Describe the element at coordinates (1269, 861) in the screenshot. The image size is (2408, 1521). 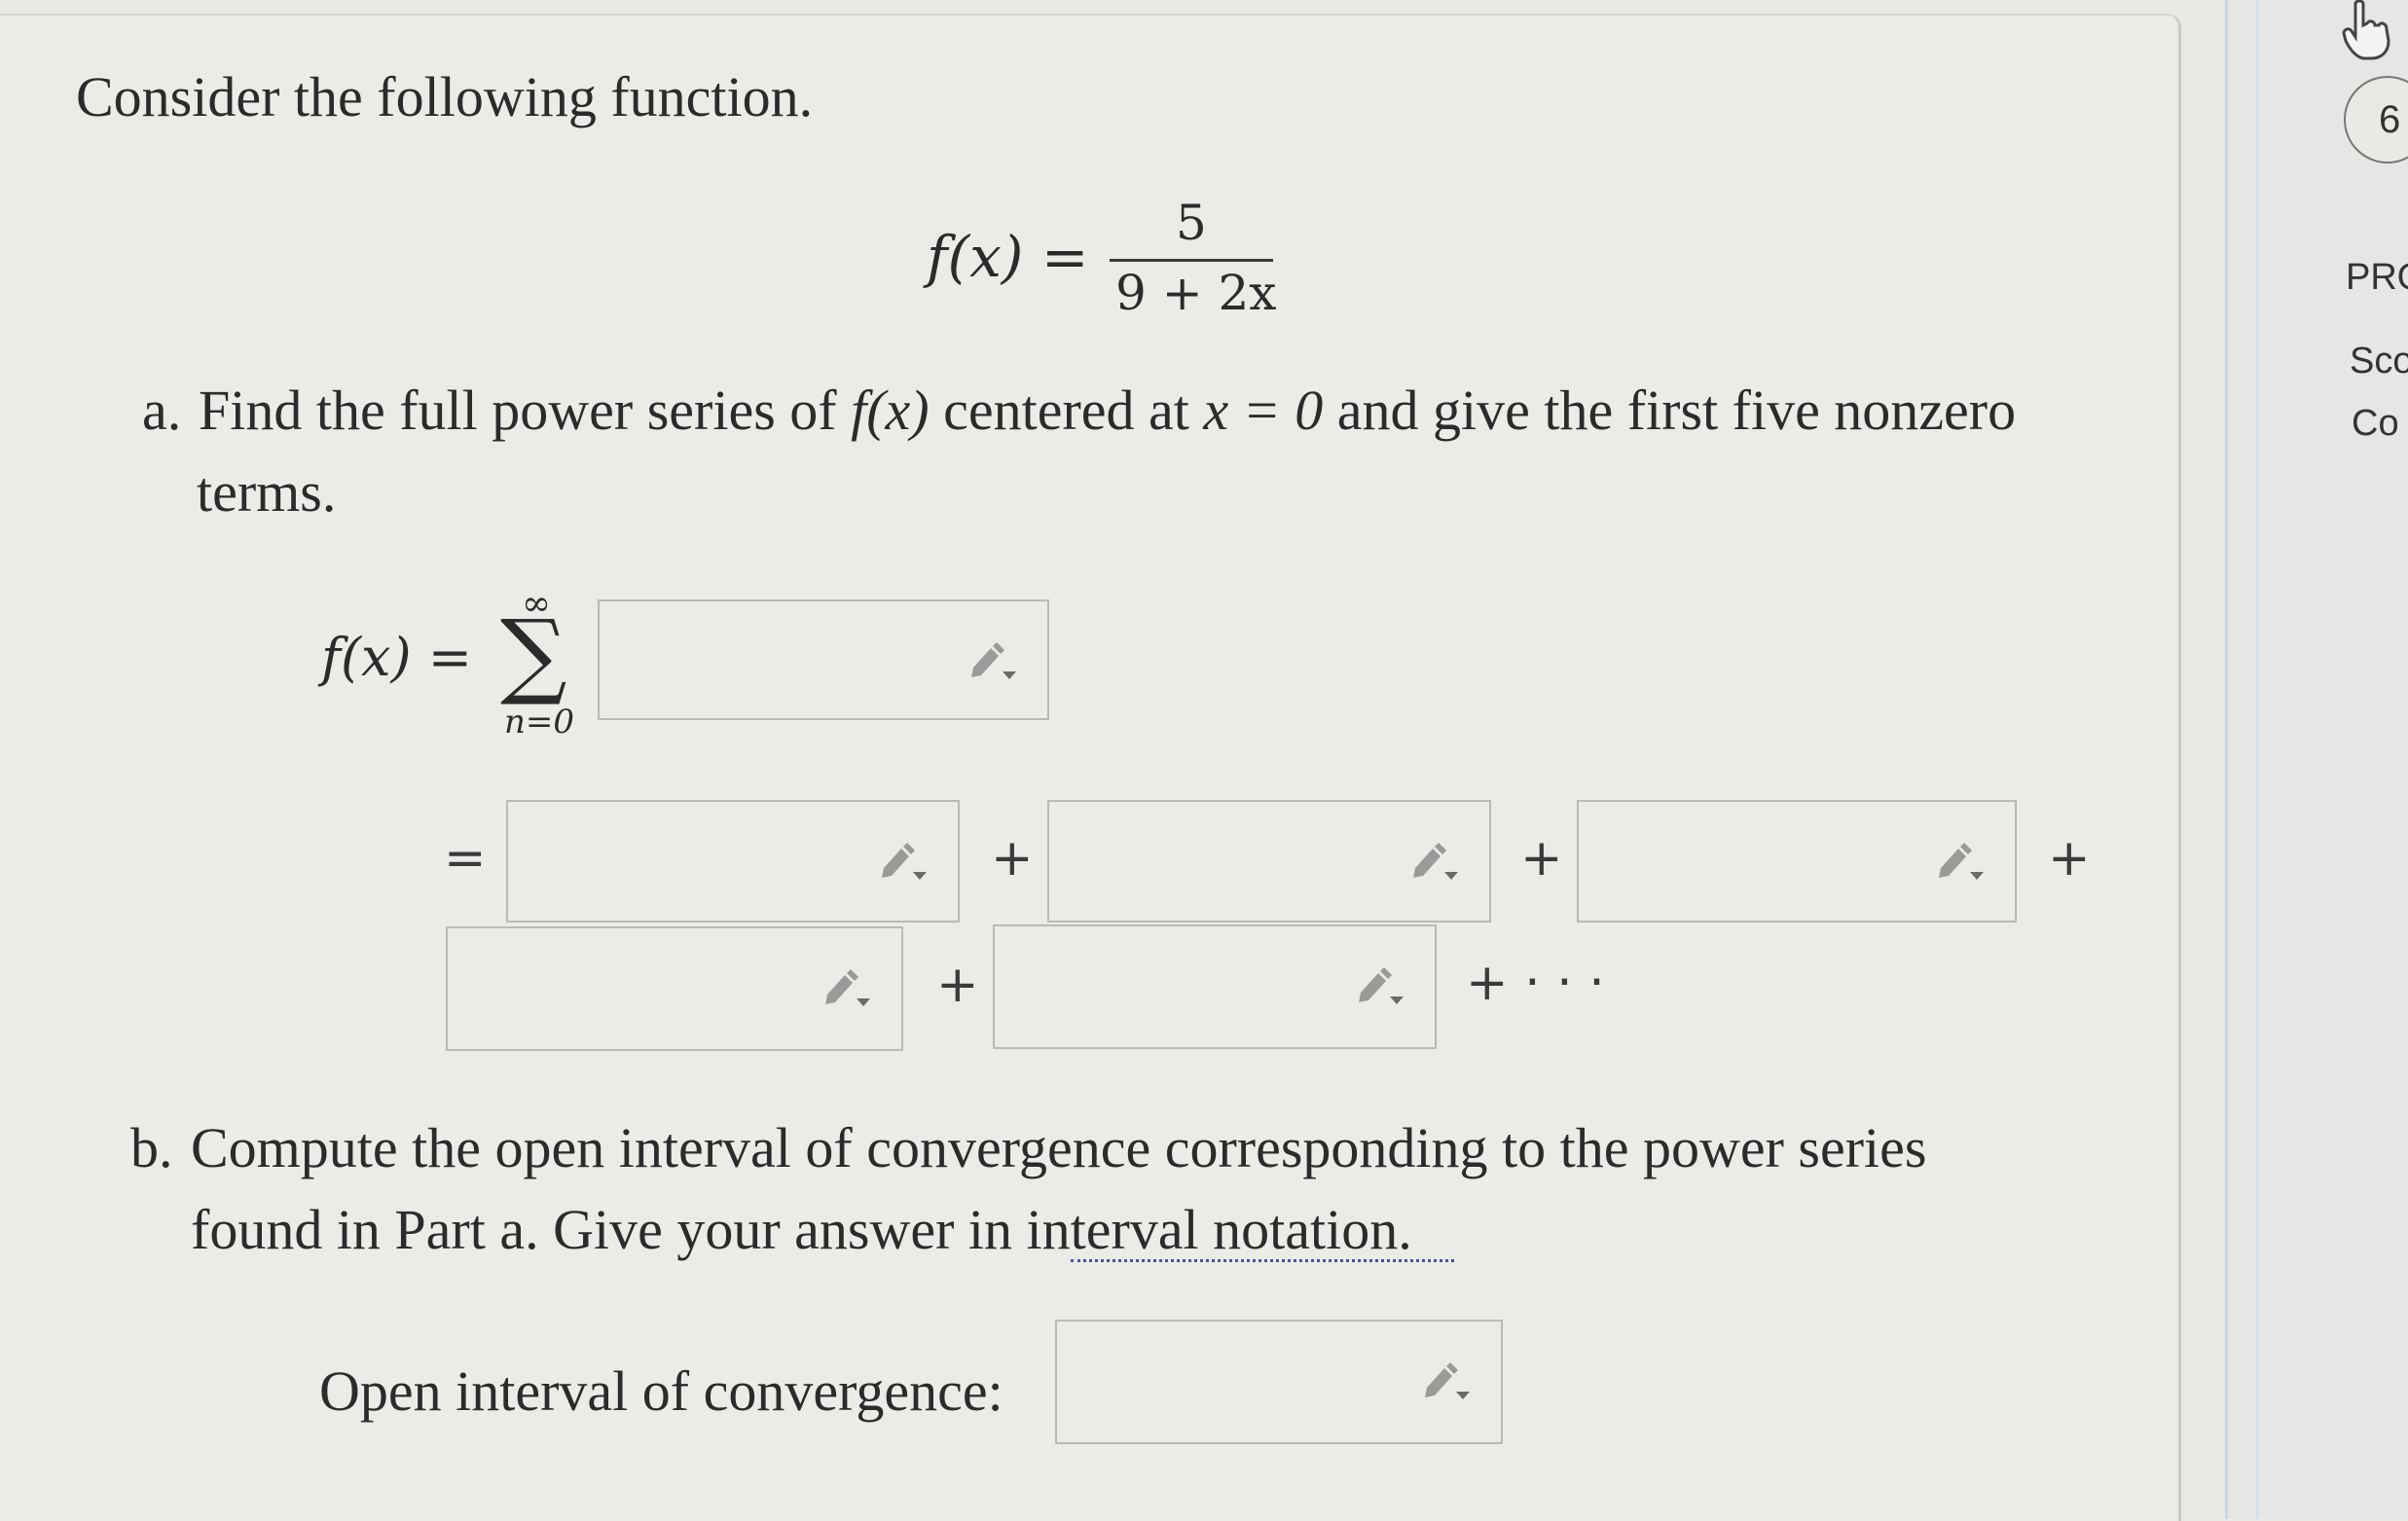
I see `term-2-answer-box` at that location.